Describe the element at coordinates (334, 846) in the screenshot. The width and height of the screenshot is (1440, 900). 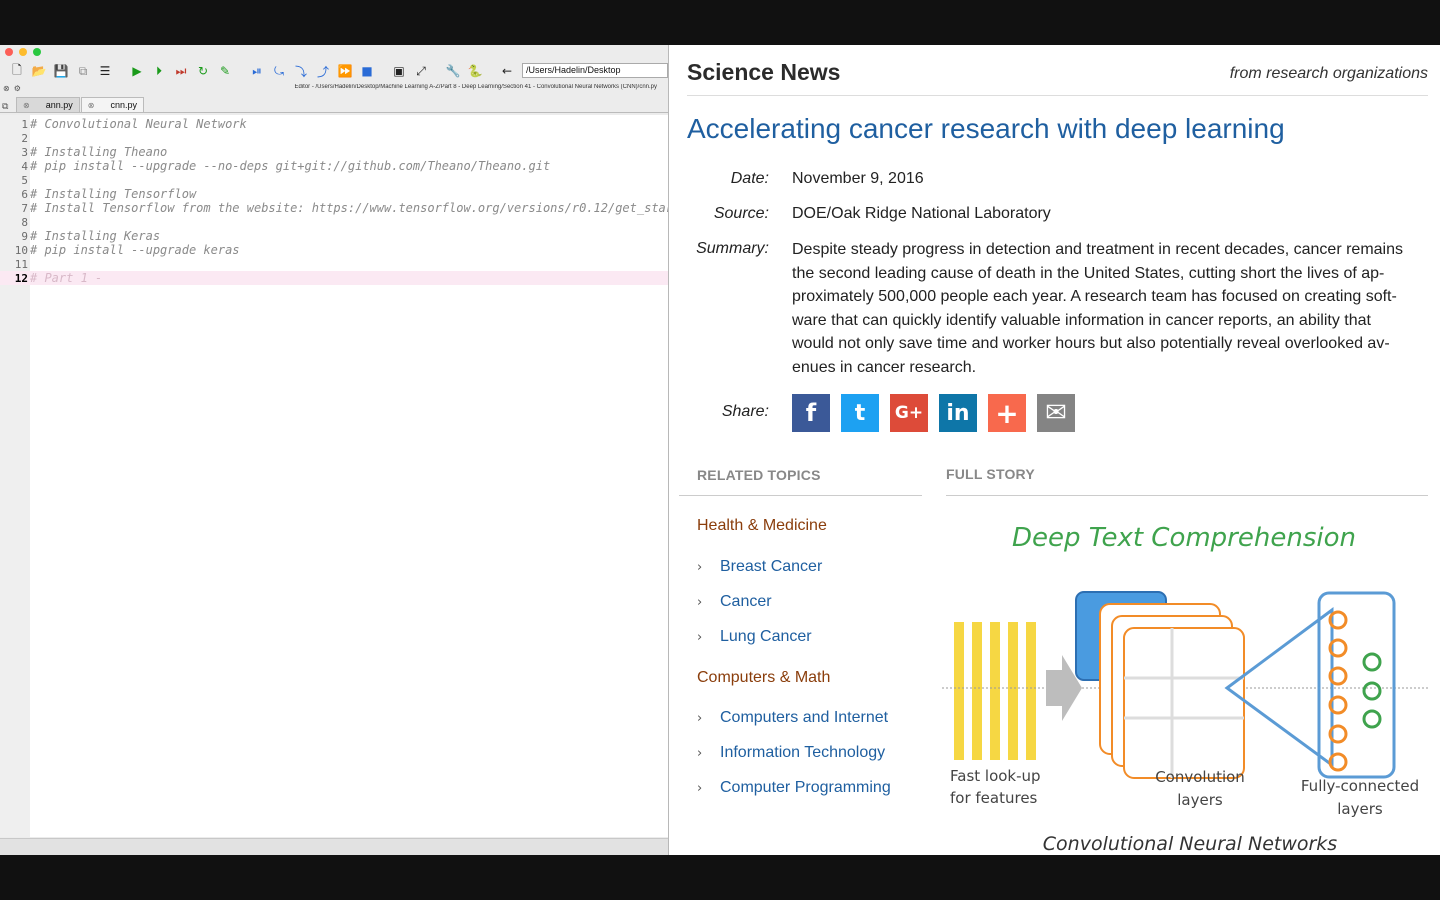
I see `editor-horizontal-scrollbar` at that location.